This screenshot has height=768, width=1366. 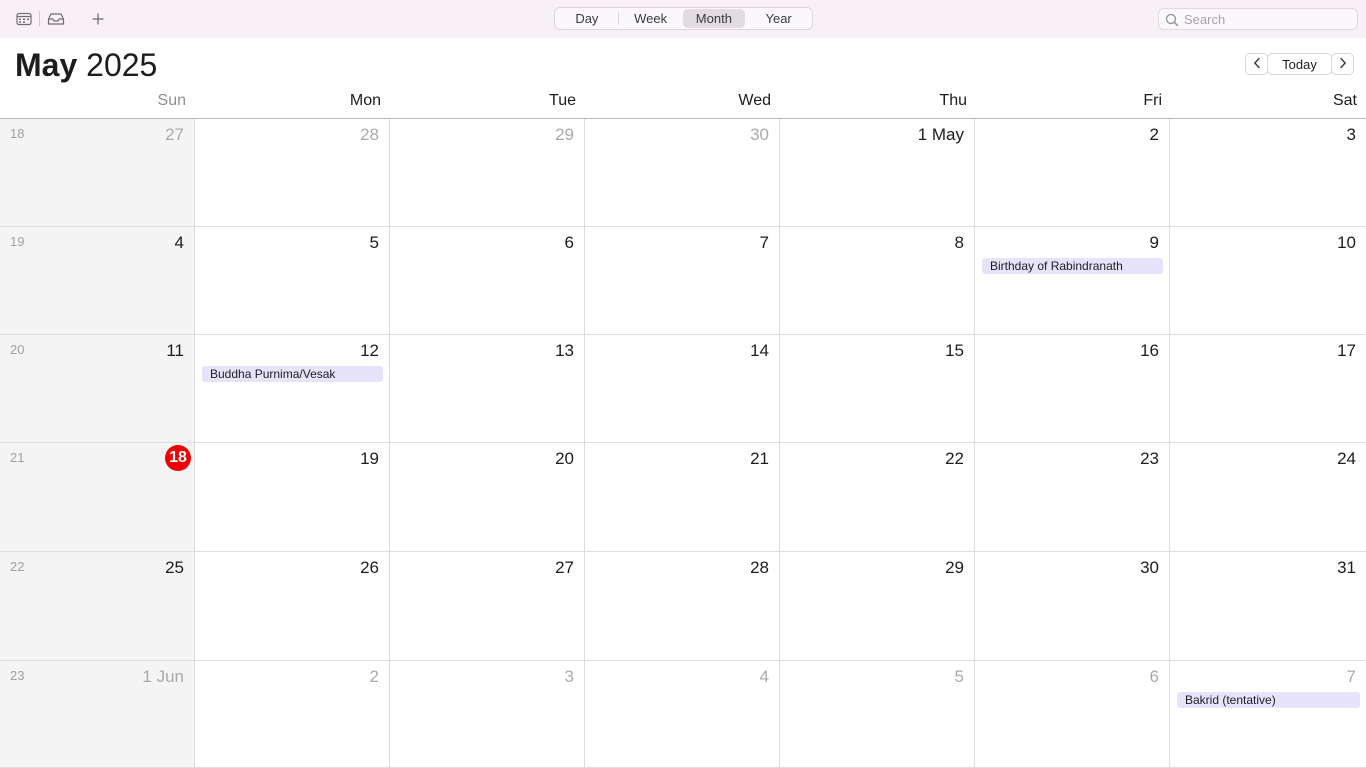 What do you see at coordinates (959, 676) in the screenshot?
I see `day-number: 5` at bounding box center [959, 676].